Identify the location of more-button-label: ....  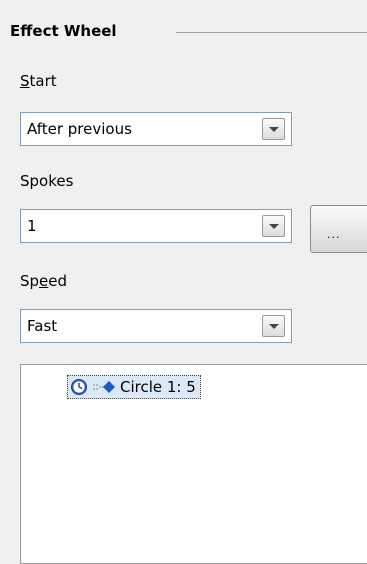
(334, 234).